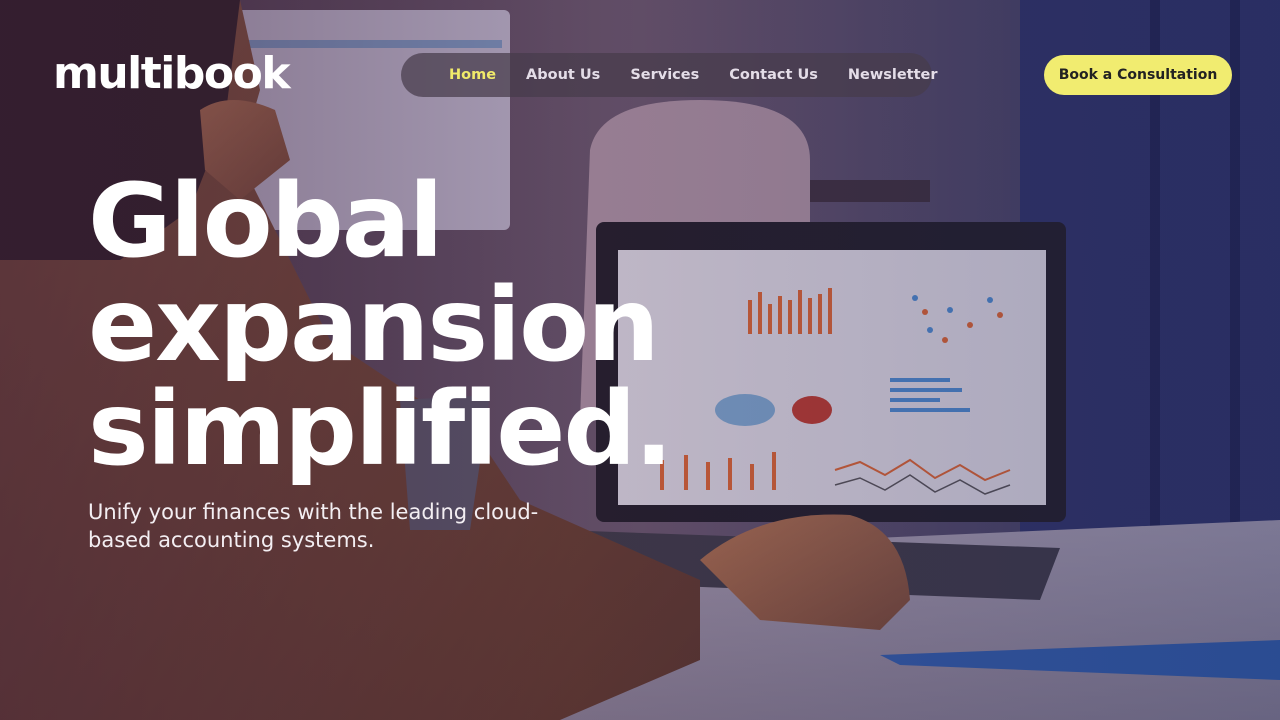 The width and height of the screenshot is (1280, 720). Describe the element at coordinates (1138, 75) in the screenshot. I see `book-consultation-button: Book a Consultation` at that location.